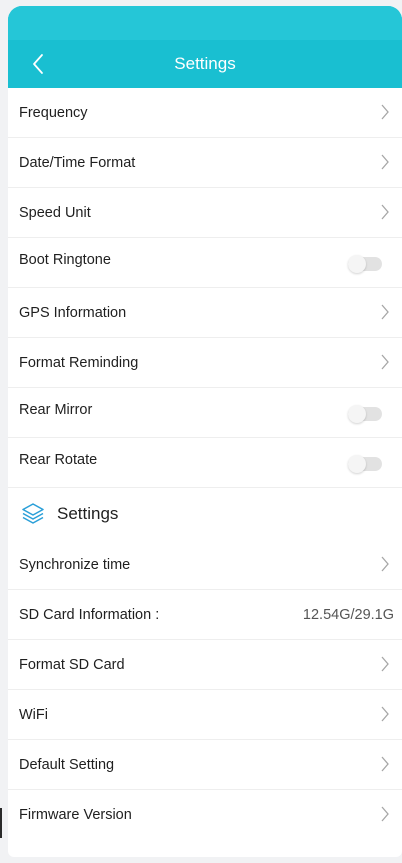 The image size is (402, 863). What do you see at coordinates (205, 163) in the screenshot?
I see `datetime-format-row: Date/Time Format` at bounding box center [205, 163].